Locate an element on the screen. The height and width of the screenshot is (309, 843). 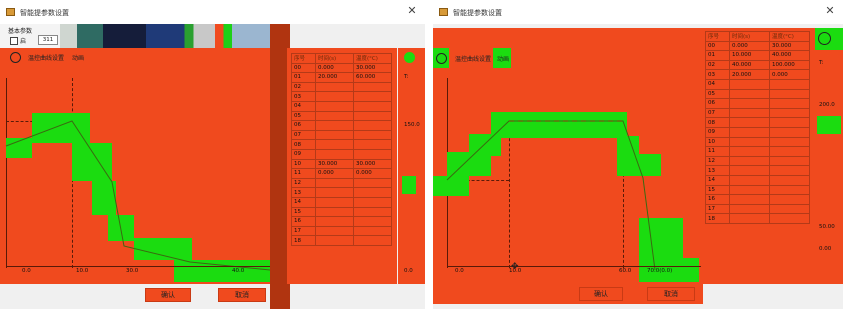
table-row: 09 is located at coordinates (757, 132).